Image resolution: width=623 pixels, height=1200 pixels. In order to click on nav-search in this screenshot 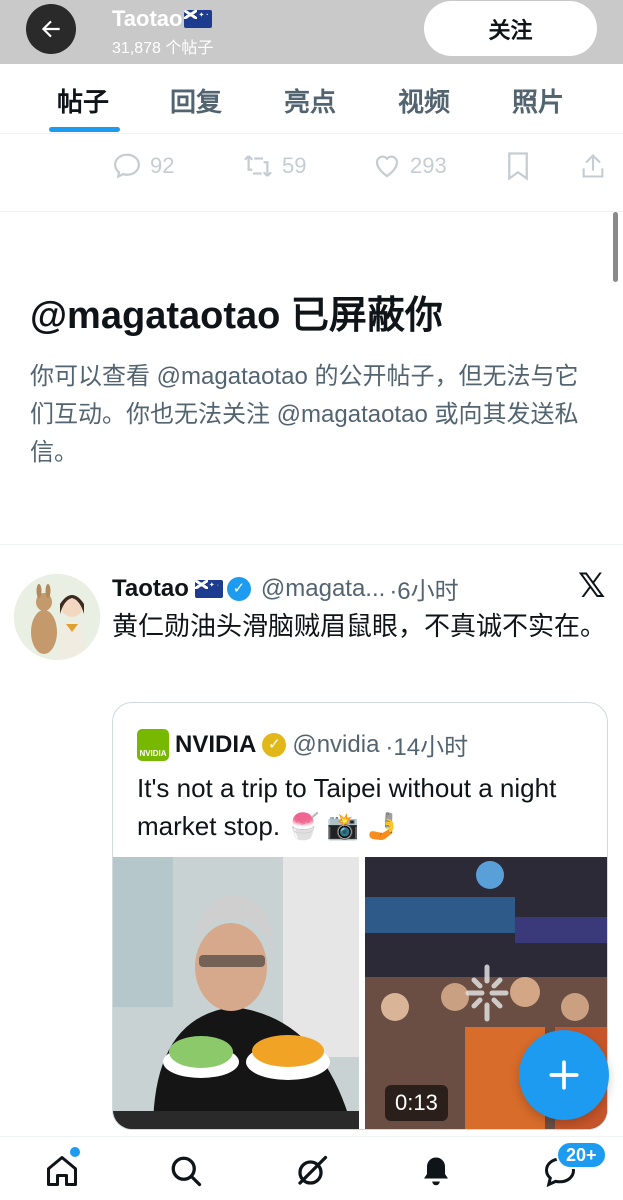, I will do `click(186, 1171)`.